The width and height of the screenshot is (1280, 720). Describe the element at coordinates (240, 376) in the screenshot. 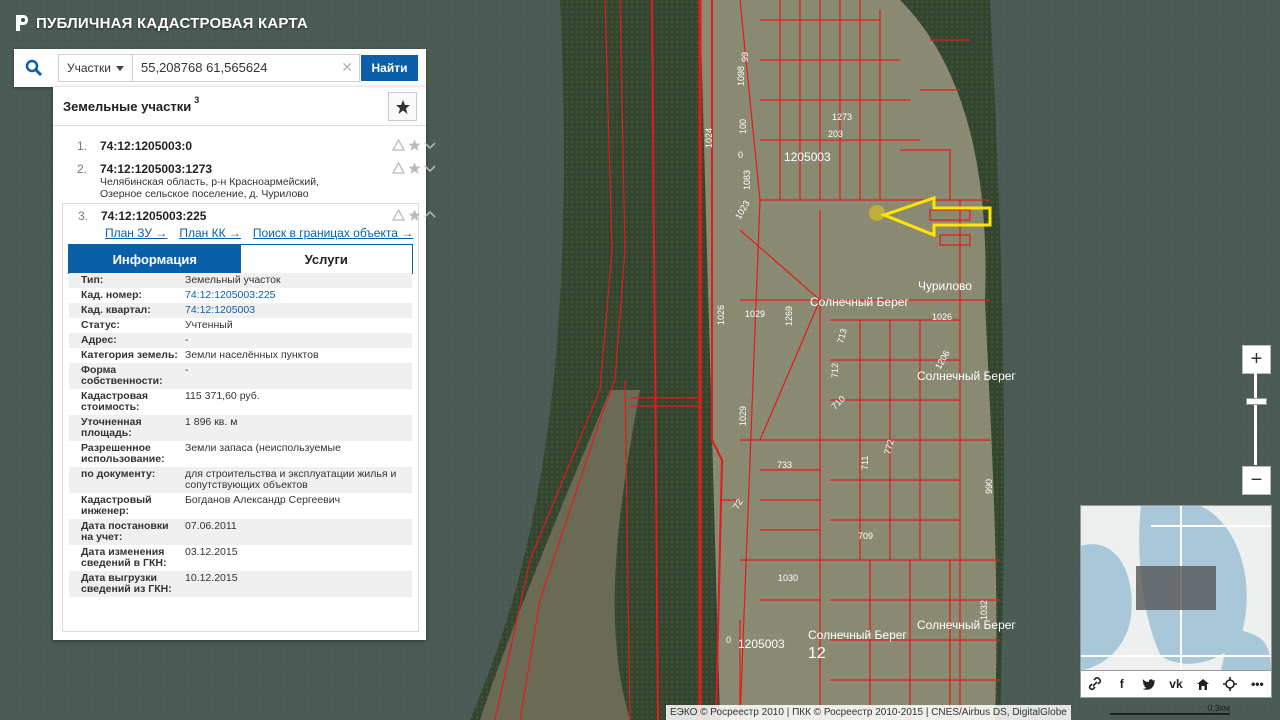

I see `info-row: Форма собственности: -` at that location.